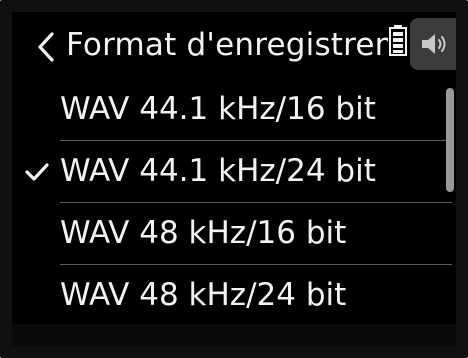 This screenshot has height=358, width=468. I want to click on list-item-label: WAV 48 kHz/16 bit, so click(203, 233).